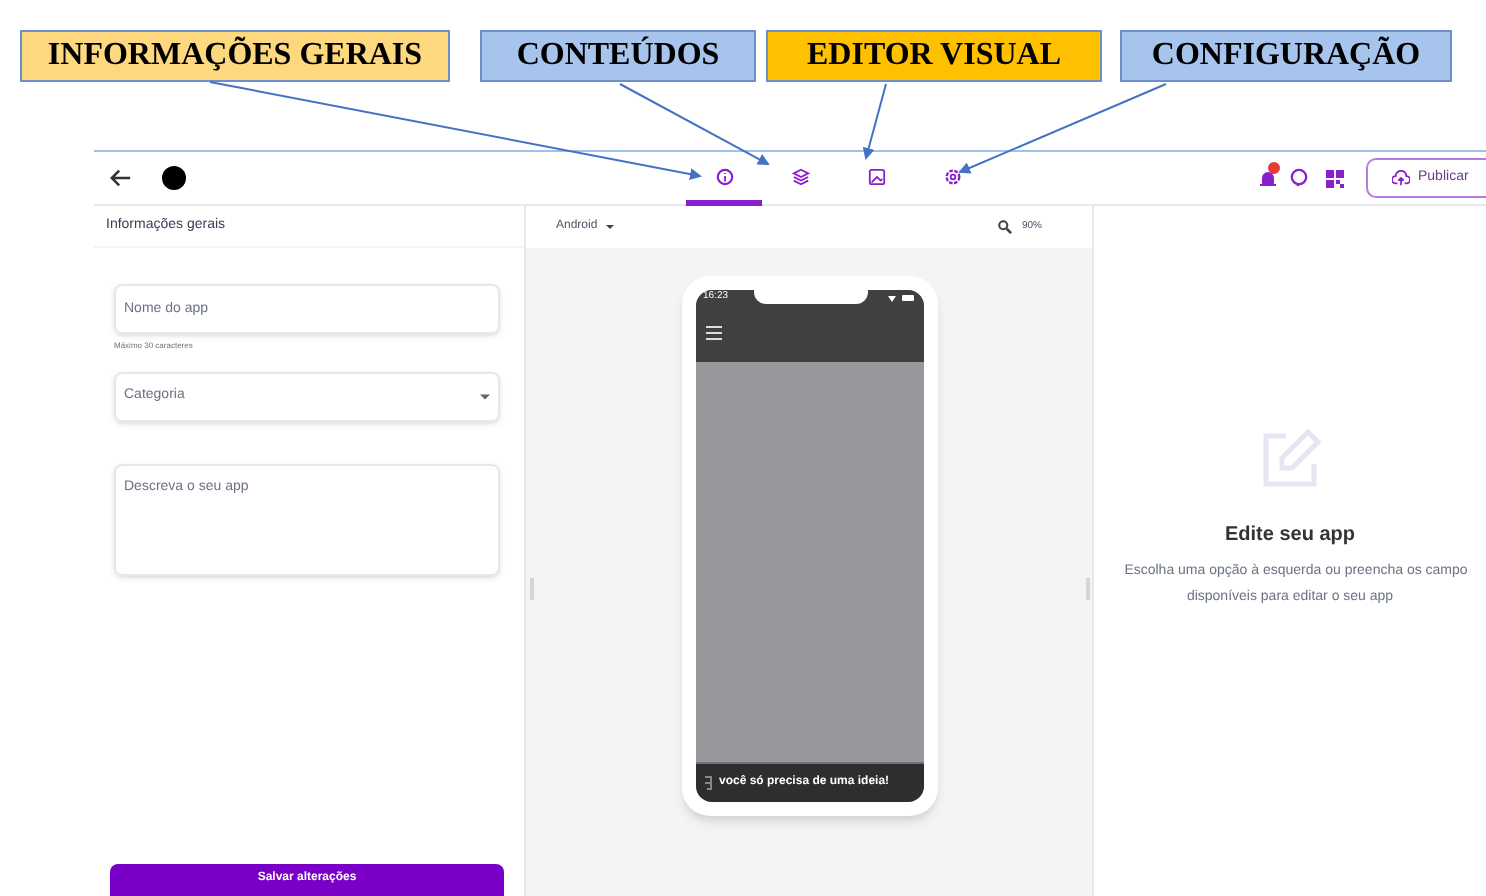 Image resolution: width=1486 pixels, height=896 pixels. I want to click on empty-state-title: Edite seu app, so click(1289, 536).